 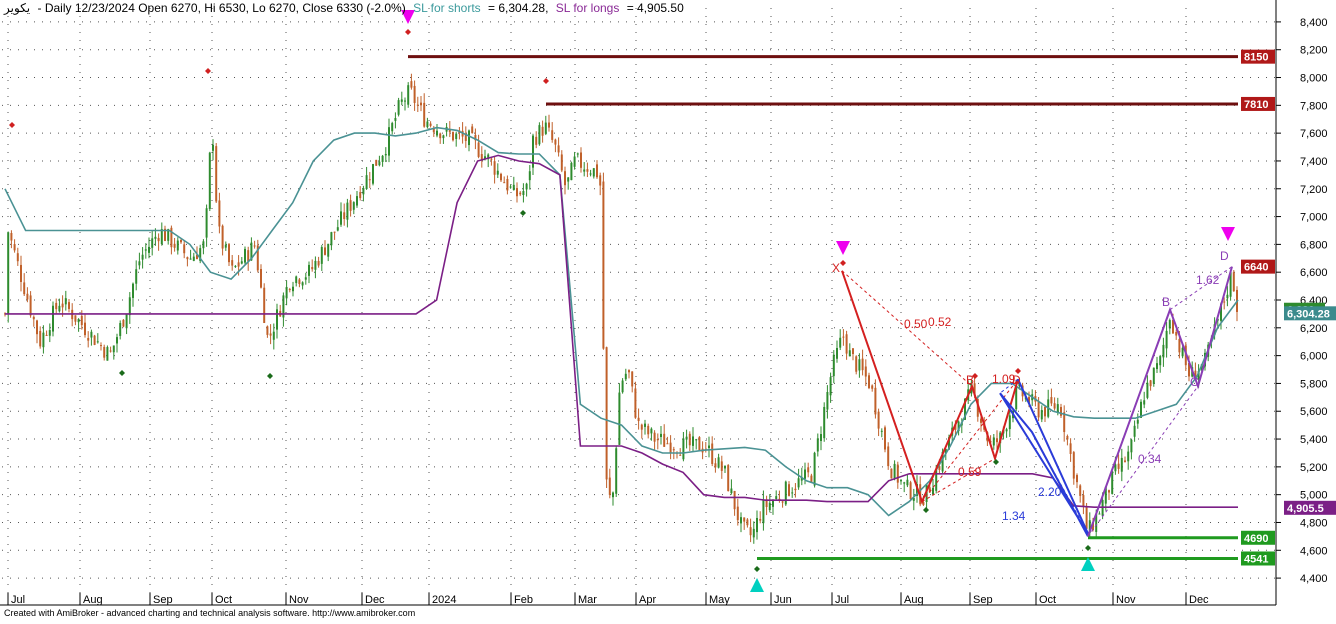 I want to click on y-tick-label: 7,800, so click(x=1314, y=106).